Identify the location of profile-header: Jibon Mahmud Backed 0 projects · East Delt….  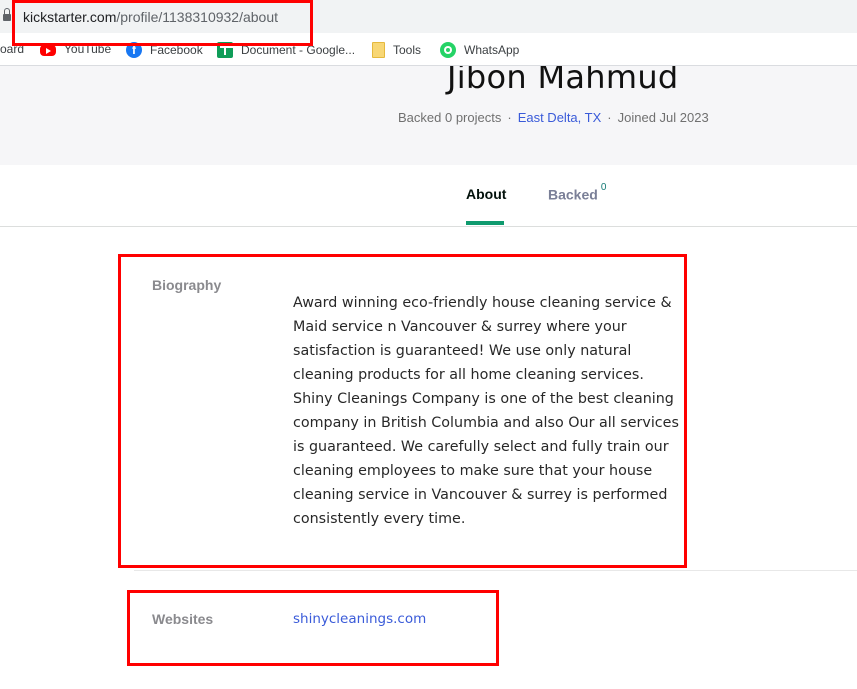
(428, 115).